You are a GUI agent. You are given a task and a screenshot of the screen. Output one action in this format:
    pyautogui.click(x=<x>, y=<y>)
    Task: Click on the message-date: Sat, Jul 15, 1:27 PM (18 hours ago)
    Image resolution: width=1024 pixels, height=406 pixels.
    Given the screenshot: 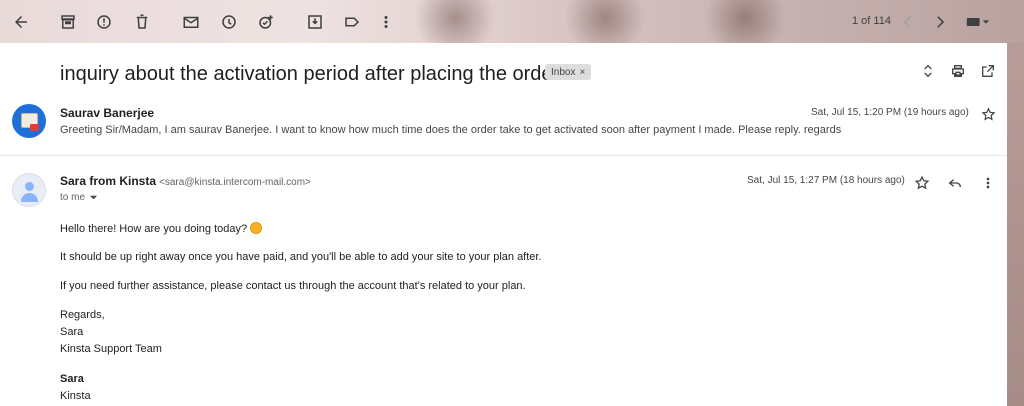 What is the action you would take?
    pyautogui.click(x=826, y=180)
    